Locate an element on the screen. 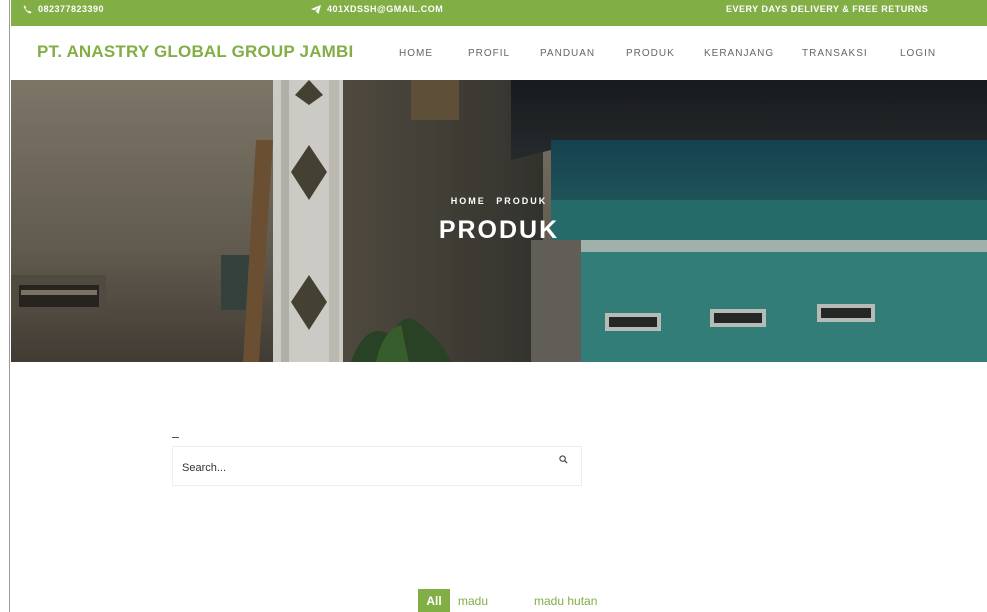 The width and height of the screenshot is (987, 612). breadcrumb-home: HOME is located at coordinates (468, 201).